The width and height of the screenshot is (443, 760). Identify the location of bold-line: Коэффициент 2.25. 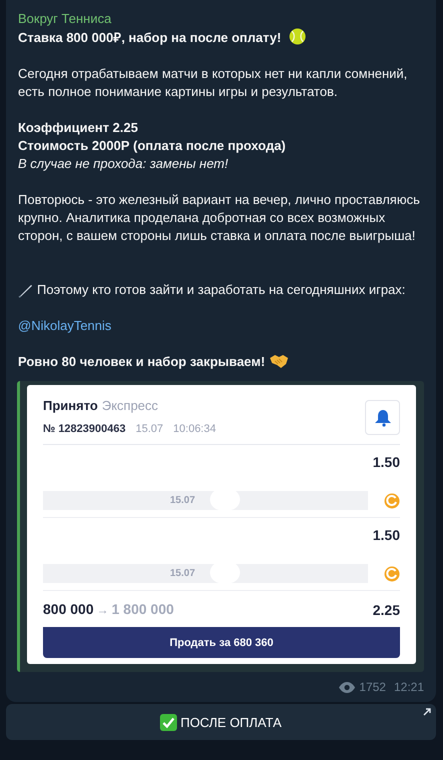
(78, 127).